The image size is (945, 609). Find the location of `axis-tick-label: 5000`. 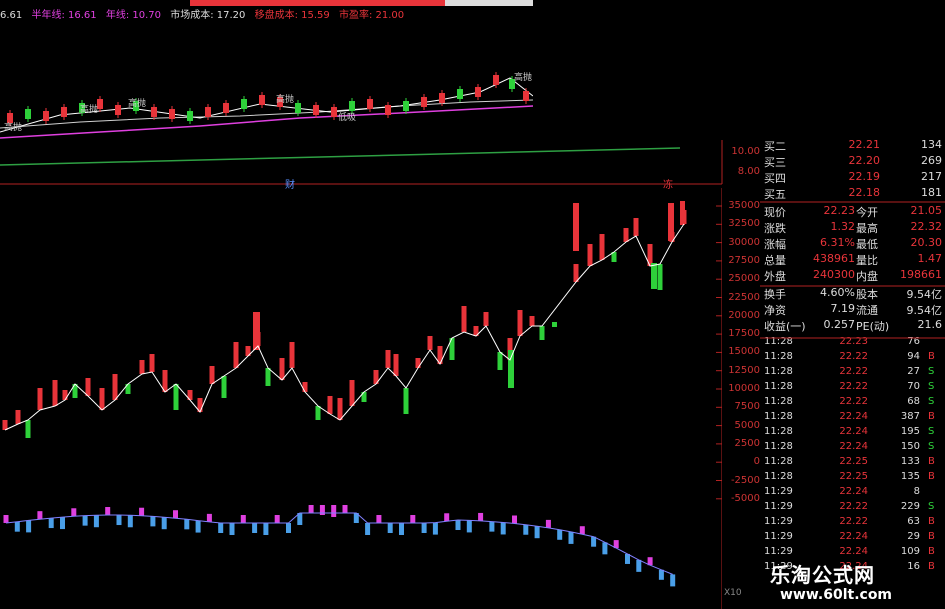

axis-tick-label: 5000 is located at coordinates (747, 425).